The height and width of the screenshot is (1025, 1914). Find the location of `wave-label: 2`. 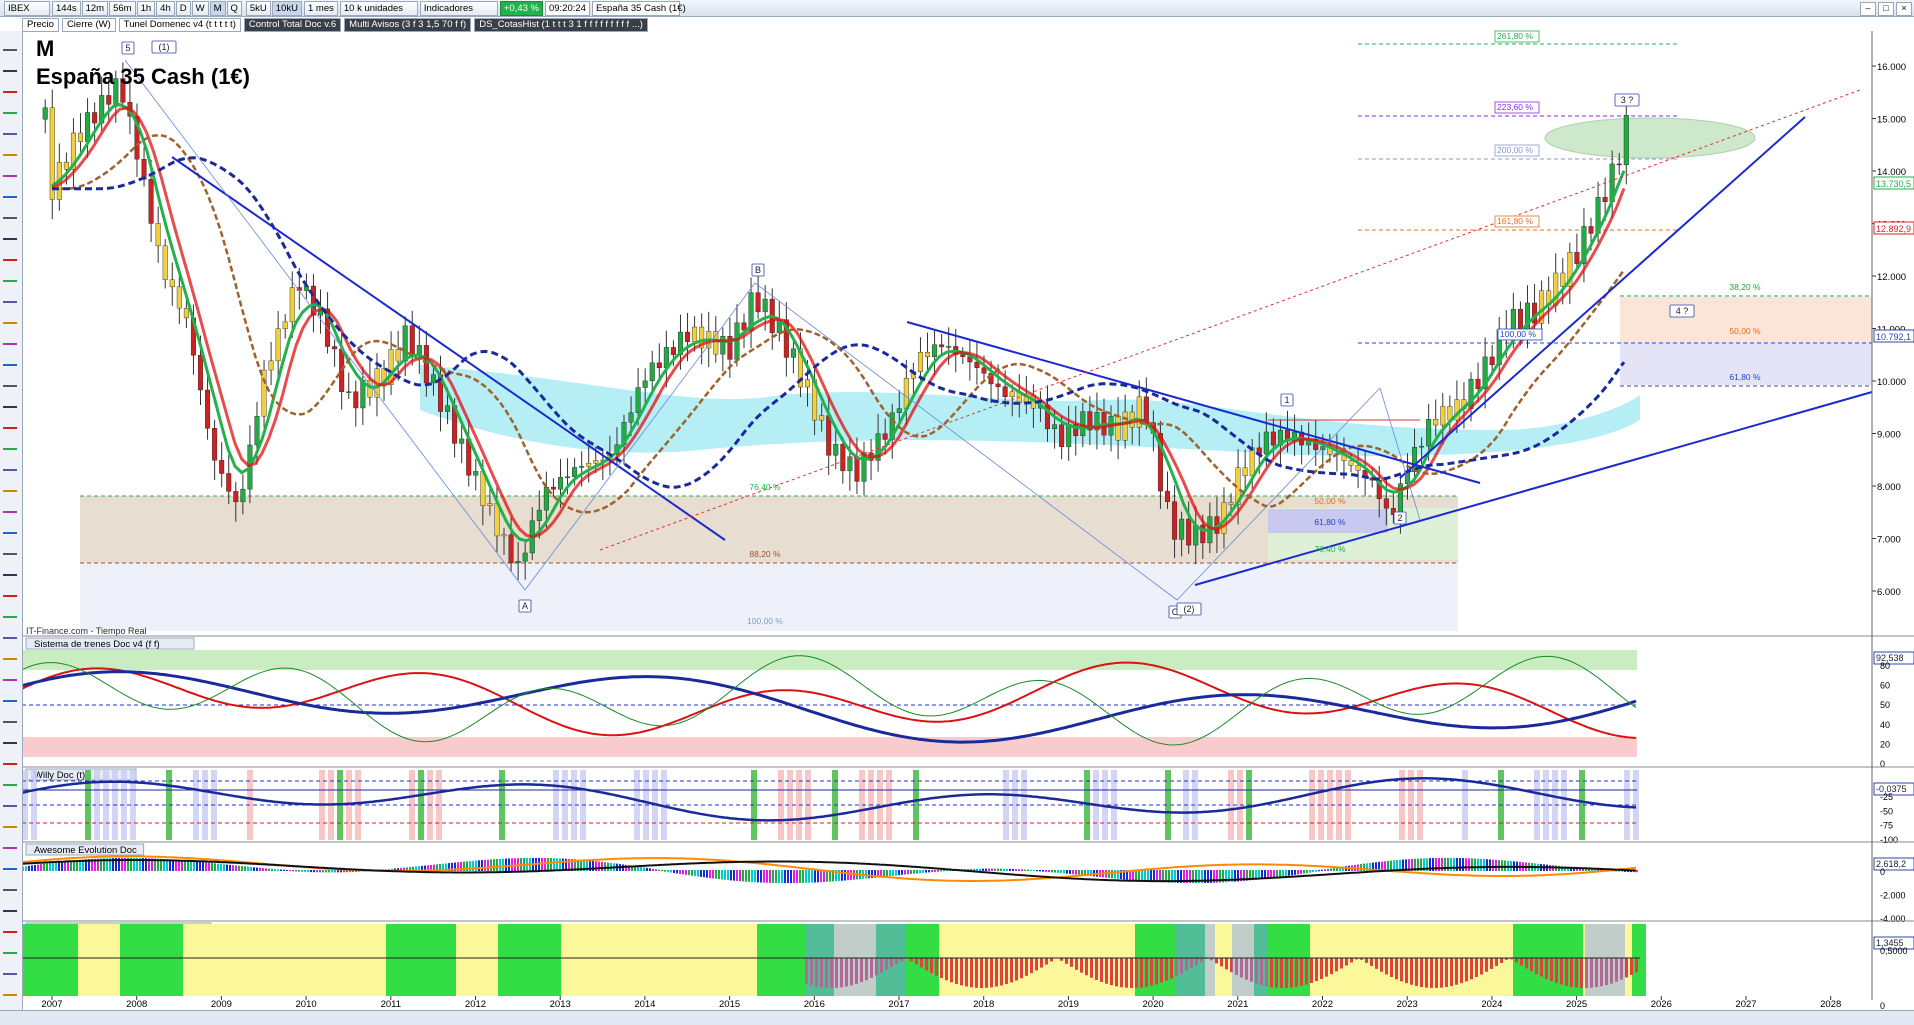

wave-label: 2 is located at coordinates (1400, 518).